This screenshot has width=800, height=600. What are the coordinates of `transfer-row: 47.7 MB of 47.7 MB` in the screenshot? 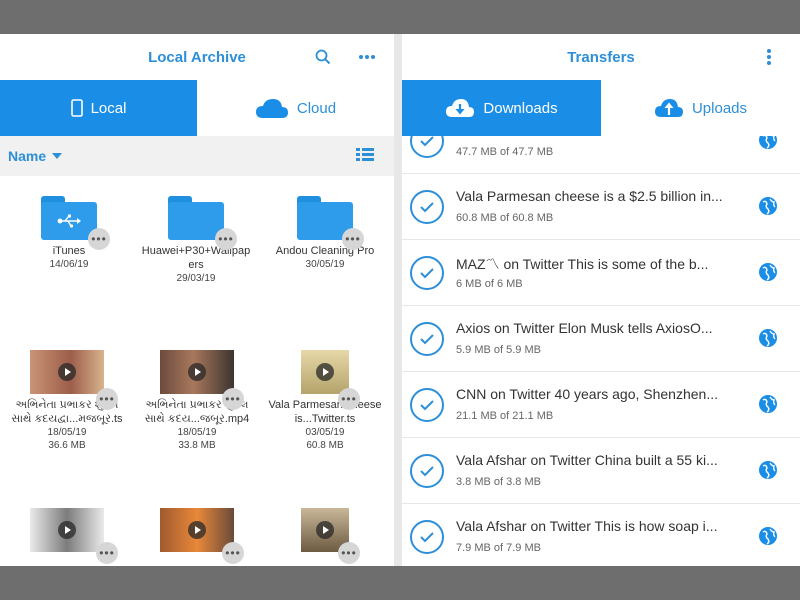 It's located at (601, 155).